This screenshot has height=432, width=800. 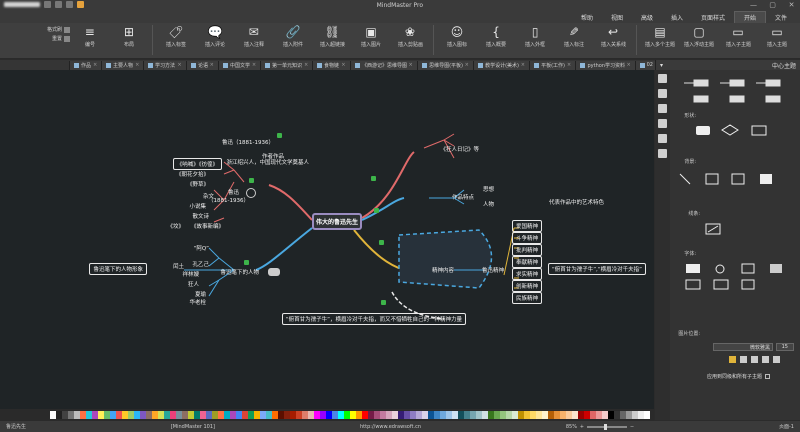 I want to click on ribbon-button: ⛓ 插入超链接, so click(x=332, y=40).